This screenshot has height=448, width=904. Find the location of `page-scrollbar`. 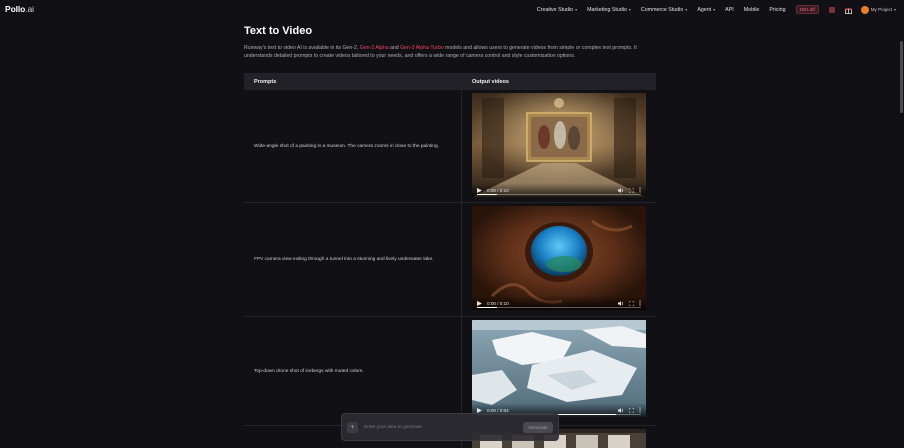

page-scrollbar is located at coordinates (901, 233).